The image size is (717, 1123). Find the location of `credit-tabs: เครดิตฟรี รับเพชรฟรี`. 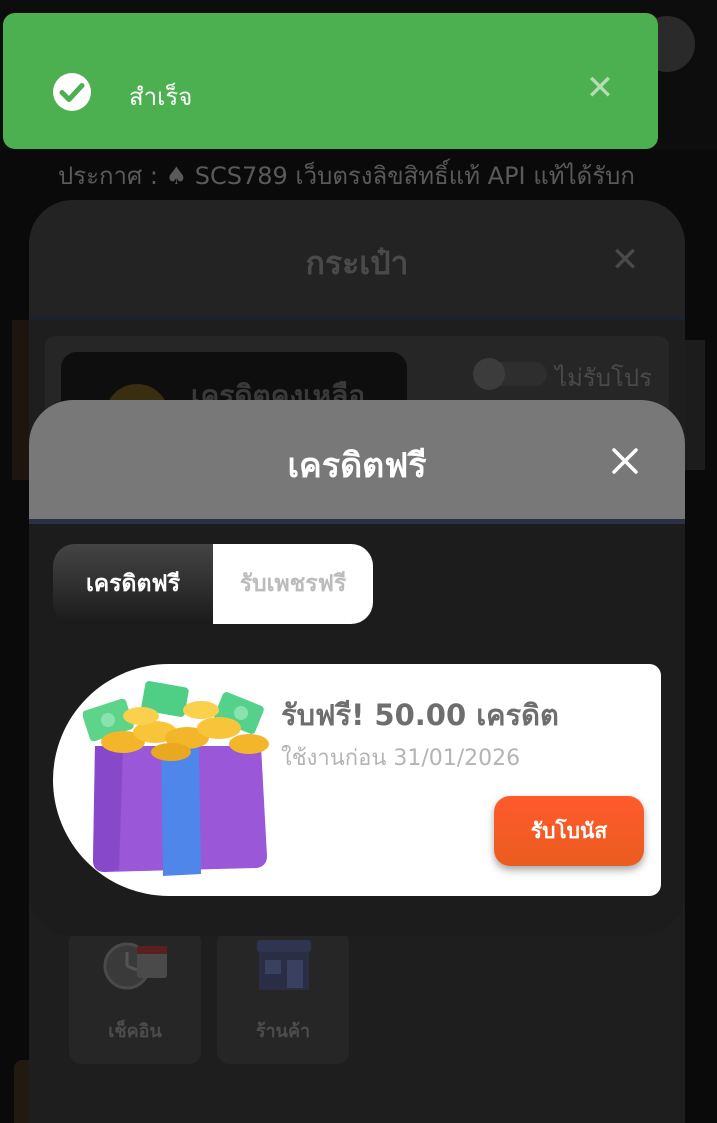

credit-tabs: เครดิตฟรี รับเพชรฟรี is located at coordinates (213, 584).